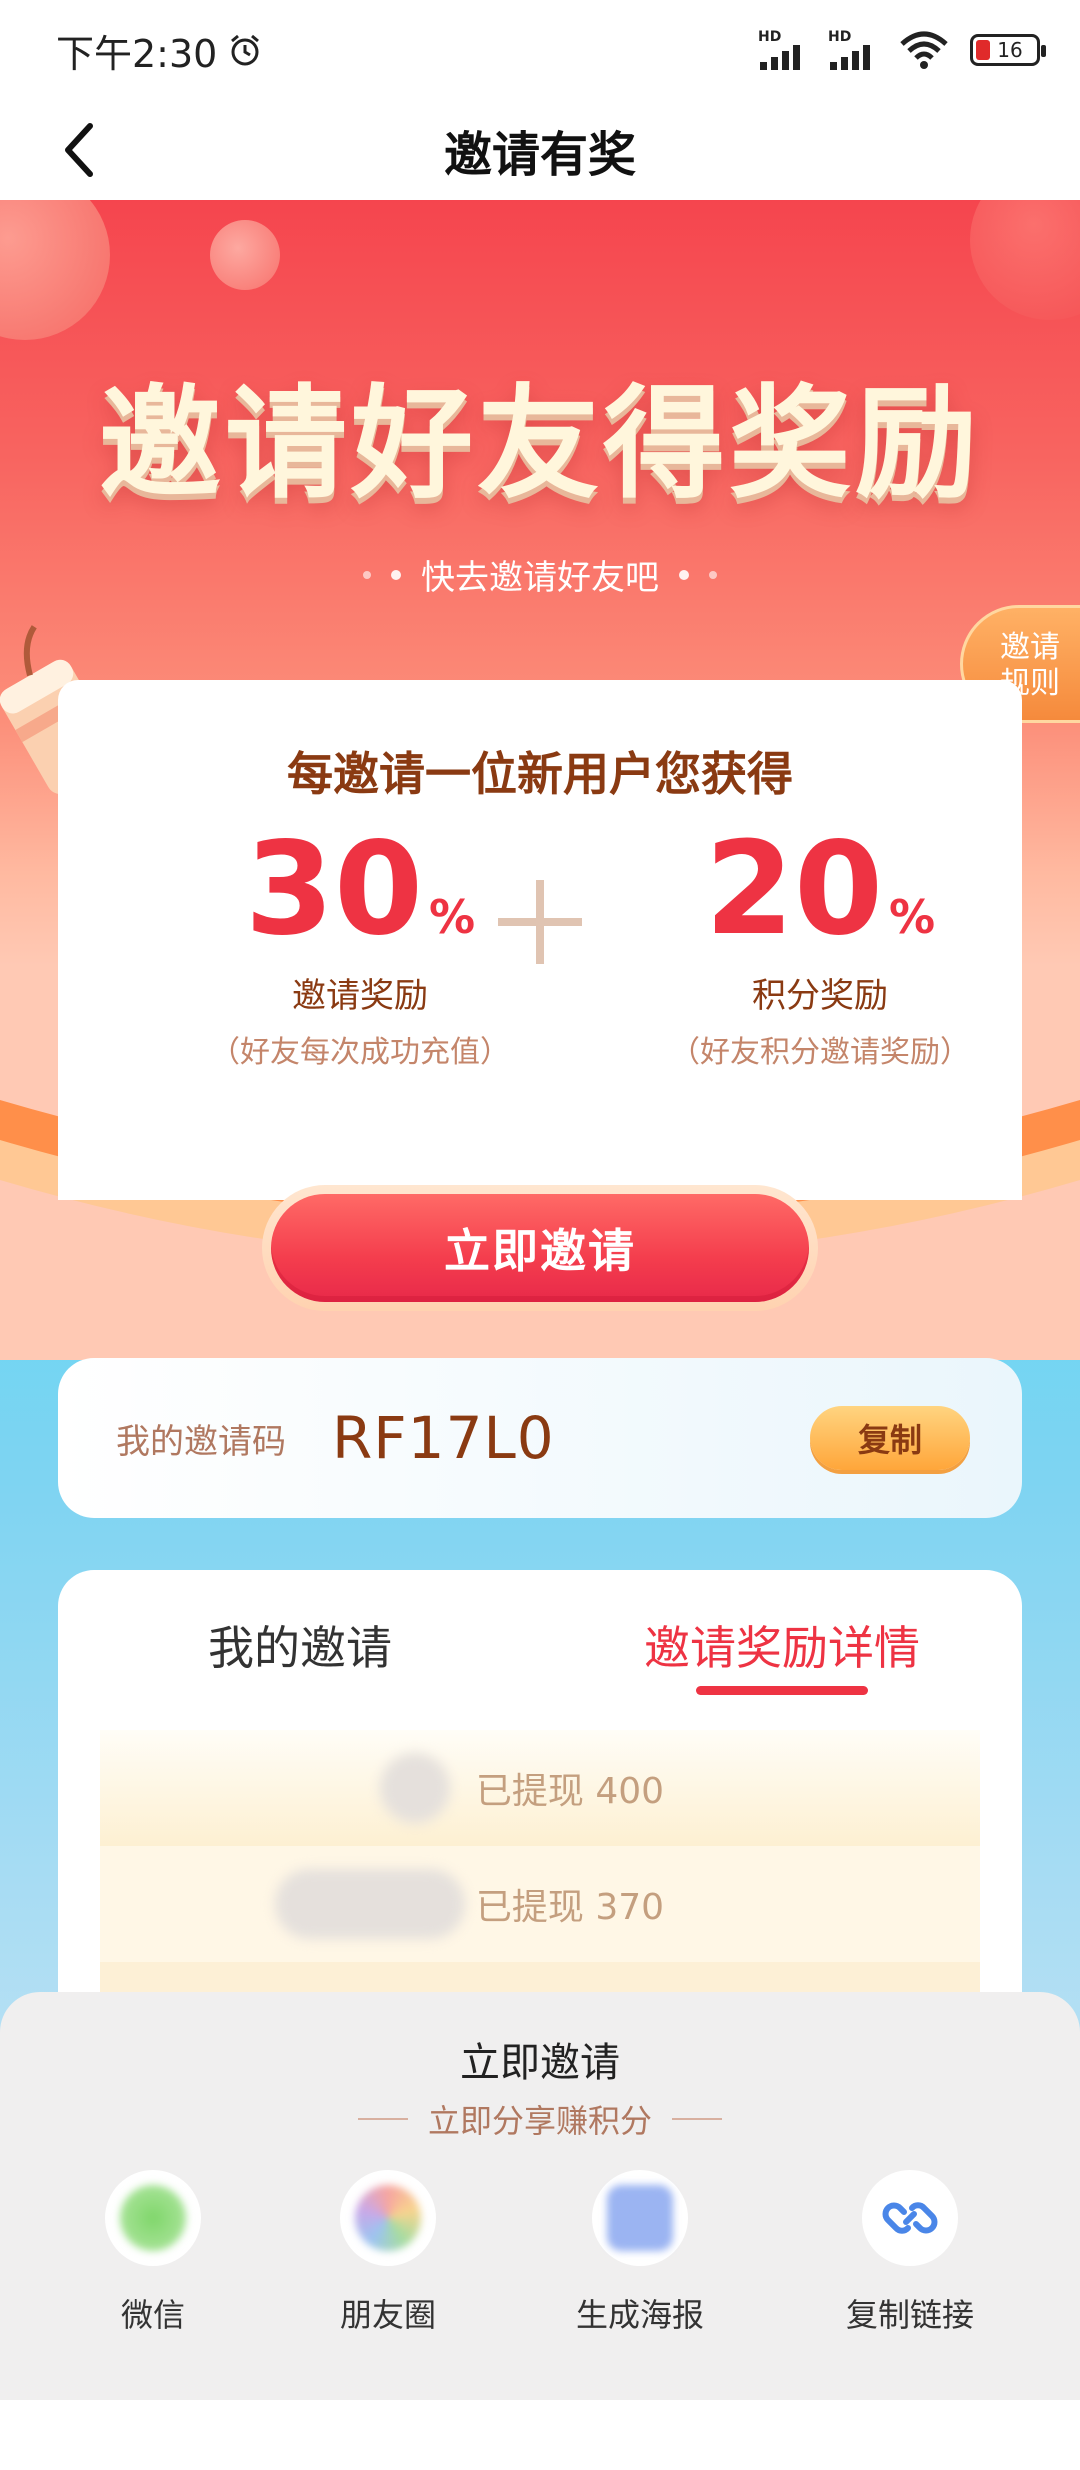 This screenshot has width=1080, height=2470. I want to click on invite-now-label: 立即邀请, so click(540, 1248).